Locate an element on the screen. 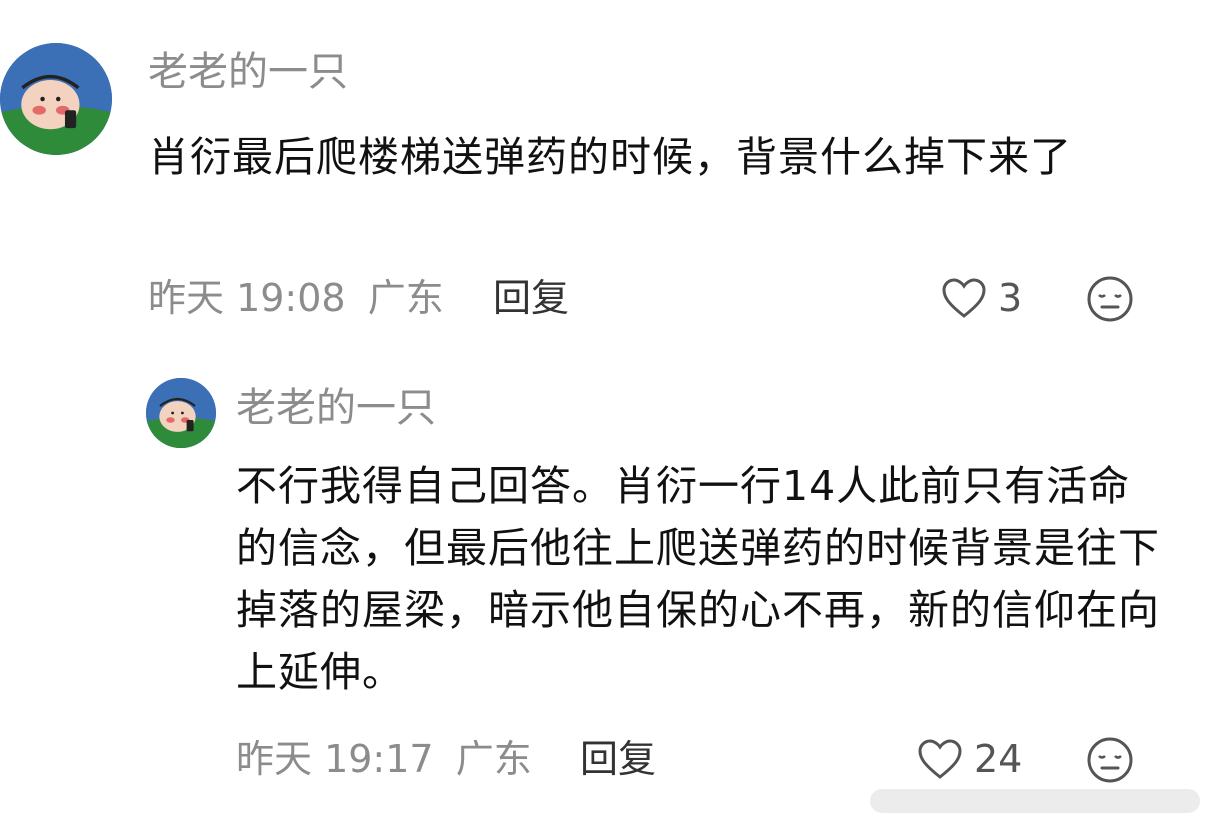 The image size is (1210, 821). comment-time: 昨天 19:17 is located at coordinates (335, 759).